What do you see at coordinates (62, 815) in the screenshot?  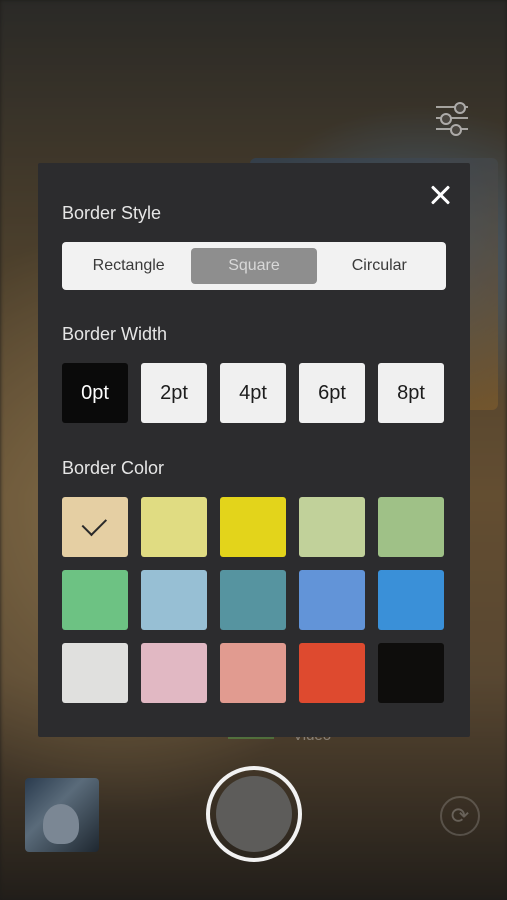 I see `gallery-thumbnail` at bounding box center [62, 815].